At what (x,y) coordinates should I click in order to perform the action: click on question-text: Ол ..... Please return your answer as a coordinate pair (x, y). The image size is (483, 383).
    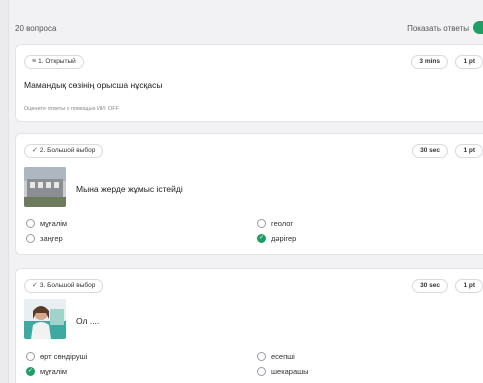
    Looking at the image, I should click on (88, 321).